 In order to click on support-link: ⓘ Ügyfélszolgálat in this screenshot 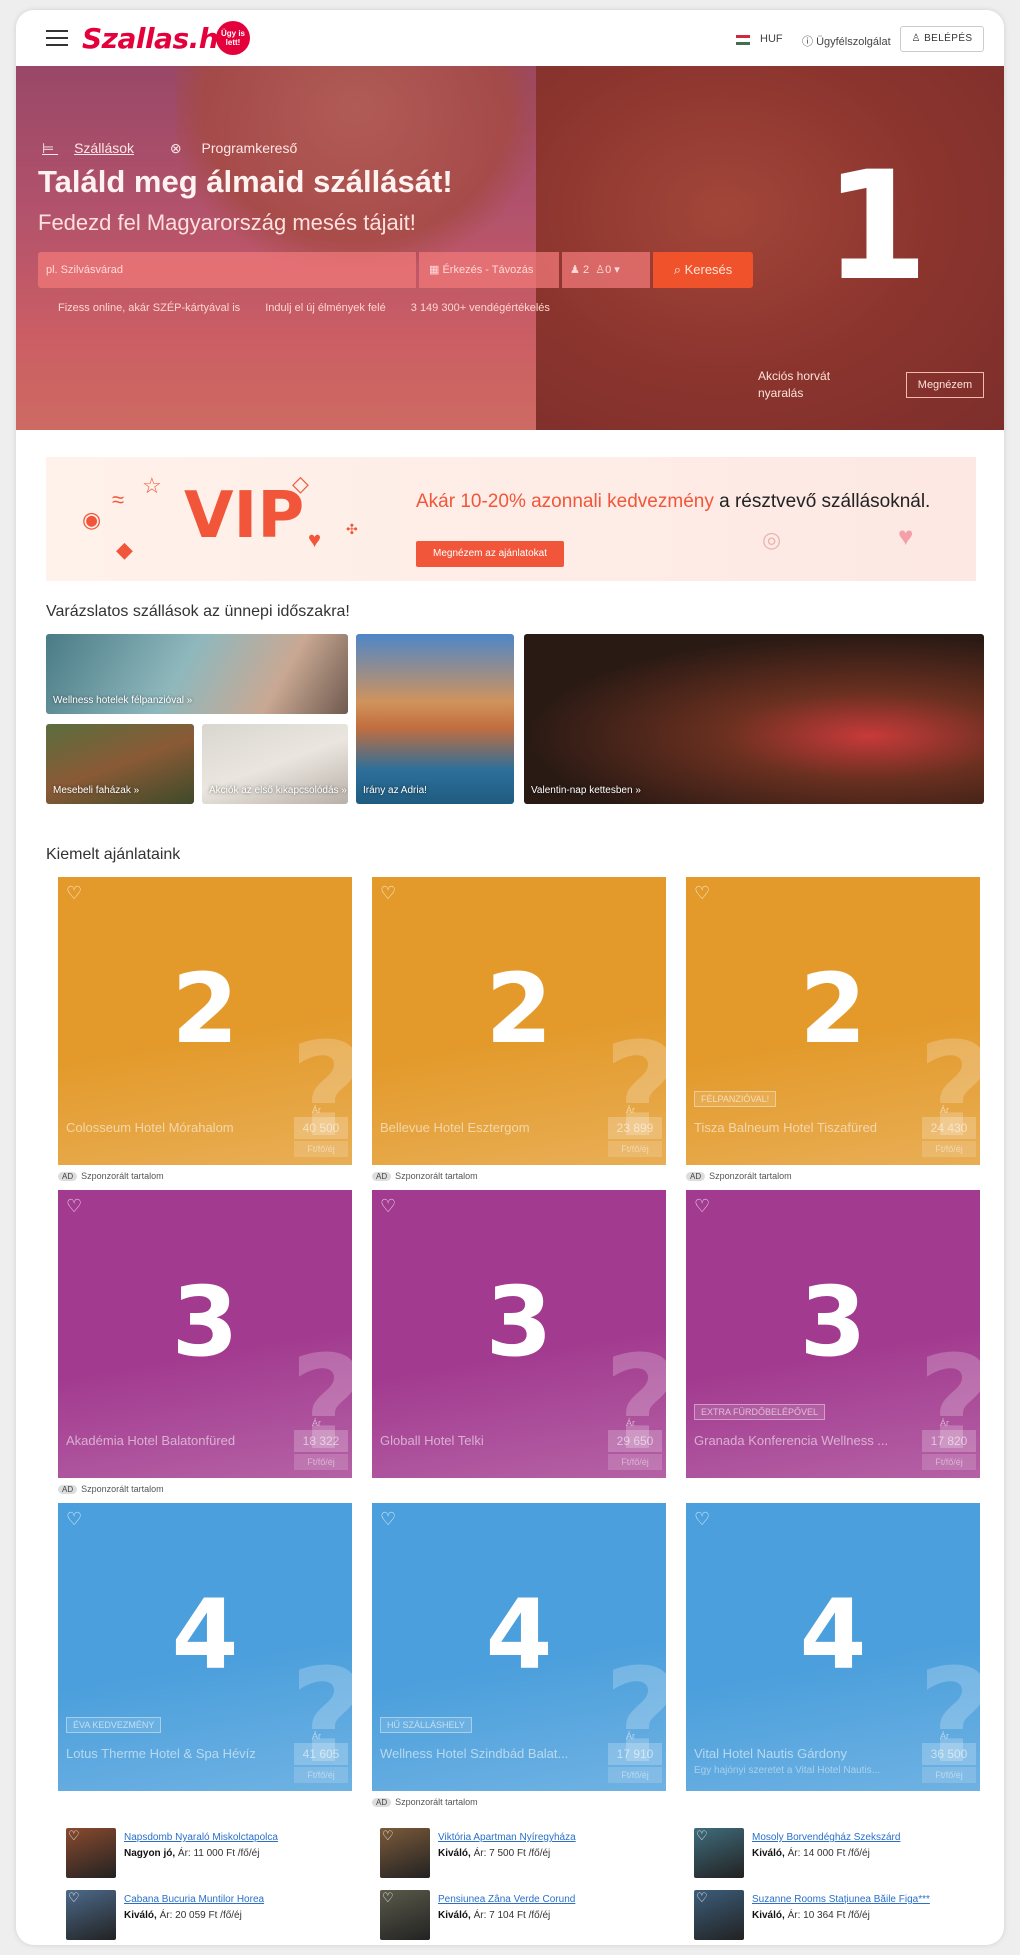, I will do `click(846, 41)`.